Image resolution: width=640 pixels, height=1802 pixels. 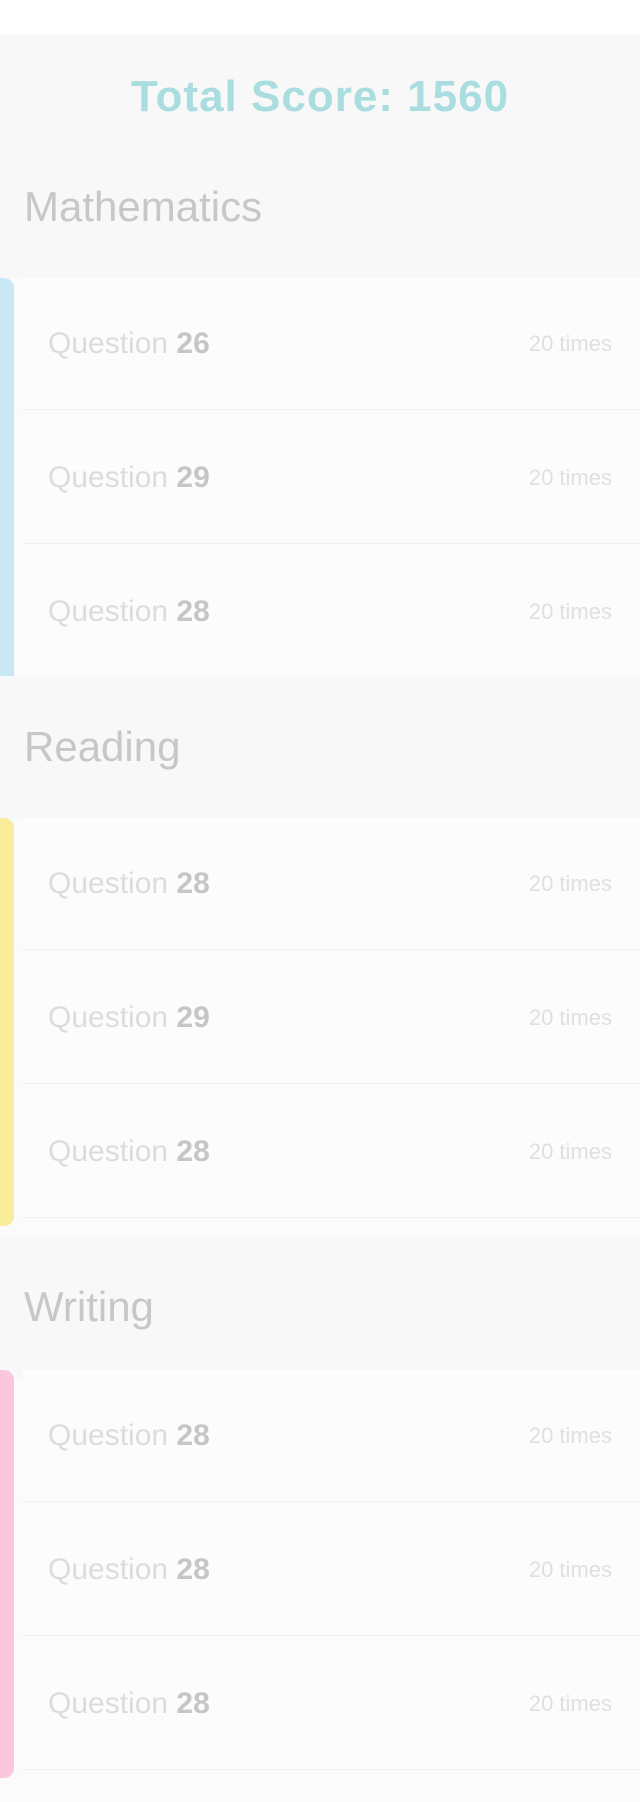 I want to click on total-score-text: Total Score: 1560, so click(x=320, y=96).